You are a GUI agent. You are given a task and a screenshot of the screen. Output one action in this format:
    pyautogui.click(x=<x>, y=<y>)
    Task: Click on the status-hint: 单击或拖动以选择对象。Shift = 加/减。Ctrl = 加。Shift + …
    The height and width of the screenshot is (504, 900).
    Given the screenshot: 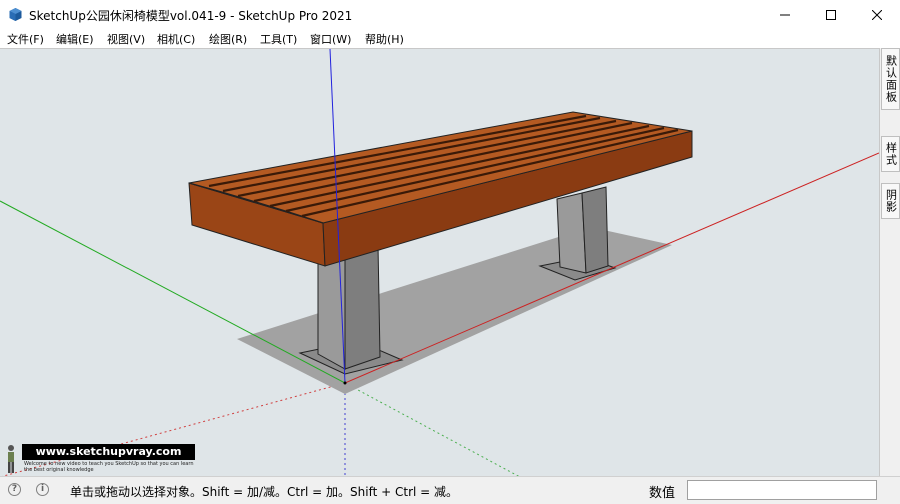 What is the action you would take?
    pyautogui.click(x=264, y=492)
    